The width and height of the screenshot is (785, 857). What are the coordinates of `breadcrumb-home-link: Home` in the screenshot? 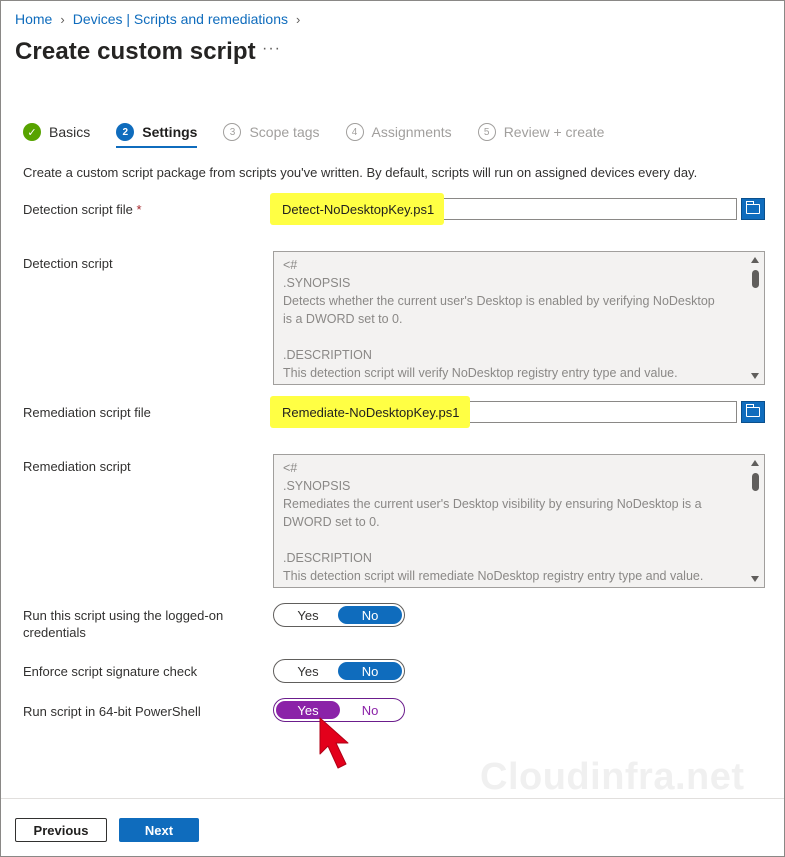 It's located at (33, 19).